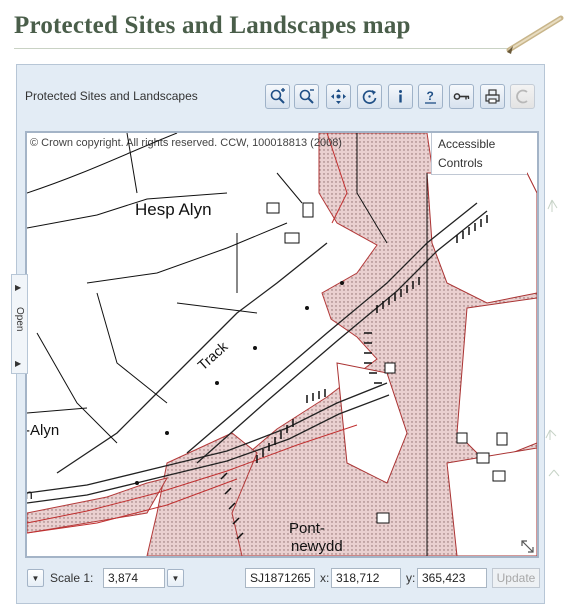 The image size is (565, 613). I want to click on y-label: y:, so click(411, 578).